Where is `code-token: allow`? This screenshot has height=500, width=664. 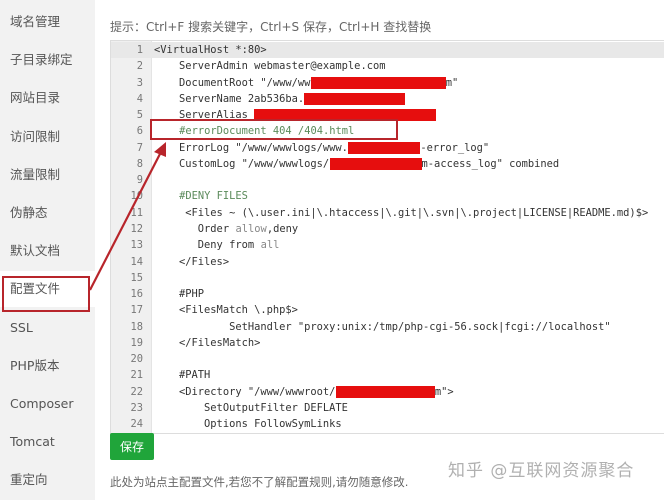 code-token: allow is located at coordinates (251, 228).